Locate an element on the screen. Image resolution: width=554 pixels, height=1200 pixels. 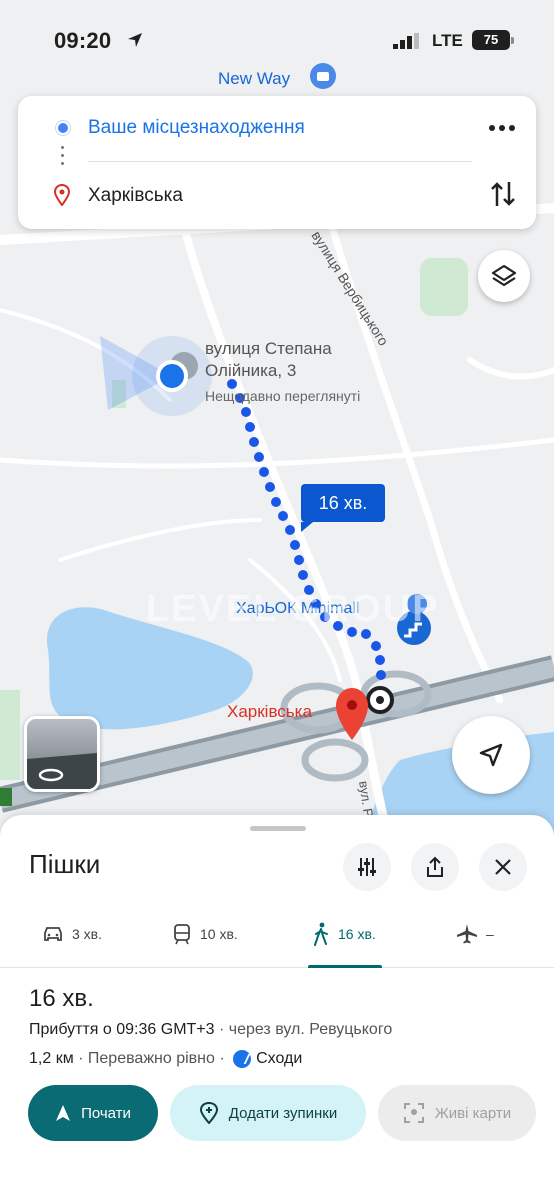
share-icon is located at coordinates (435, 866).